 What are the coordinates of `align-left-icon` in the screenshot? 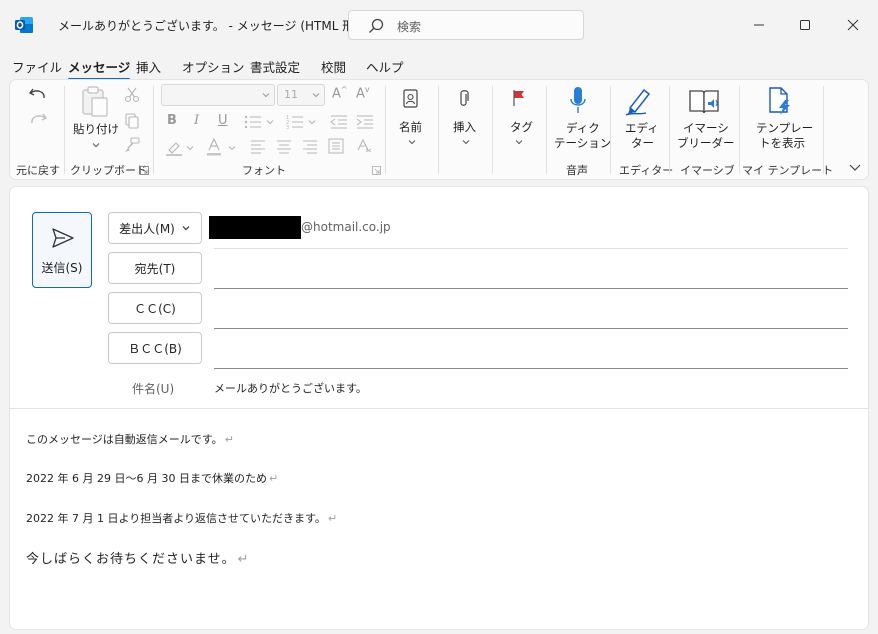 It's located at (258, 147).